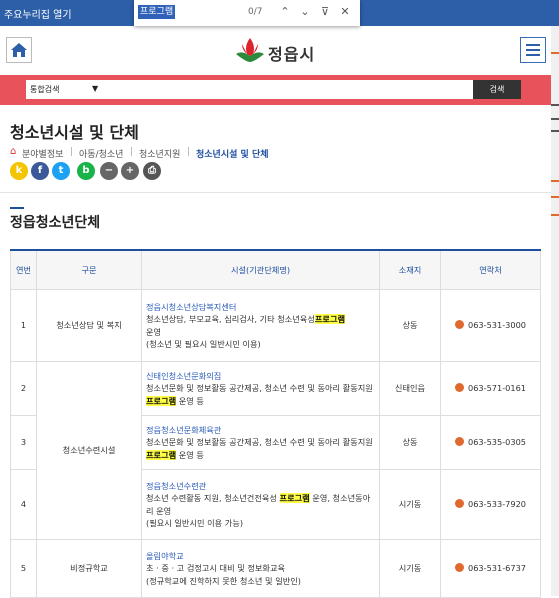 The height and width of the screenshot is (598, 559). What do you see at coordinates (285, 12) in the screenshot?
I see `find-previous-icon: ⌃` at bounding box center [285, 12].